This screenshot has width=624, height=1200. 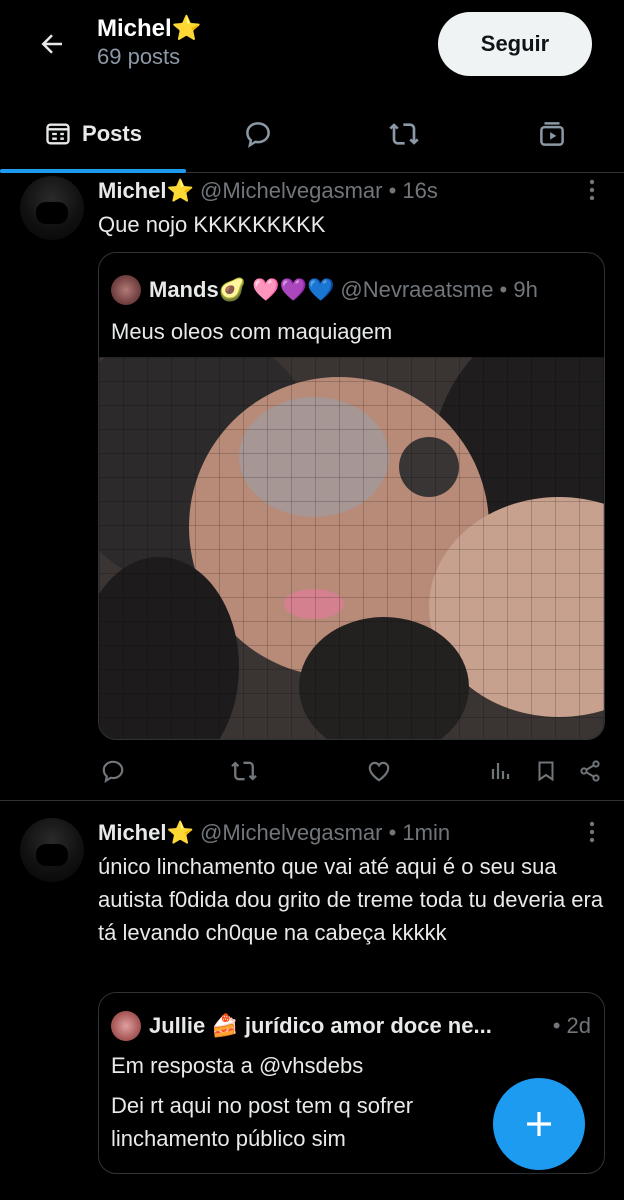 I want to click on reposts-icon, so click(x=404, y=134).